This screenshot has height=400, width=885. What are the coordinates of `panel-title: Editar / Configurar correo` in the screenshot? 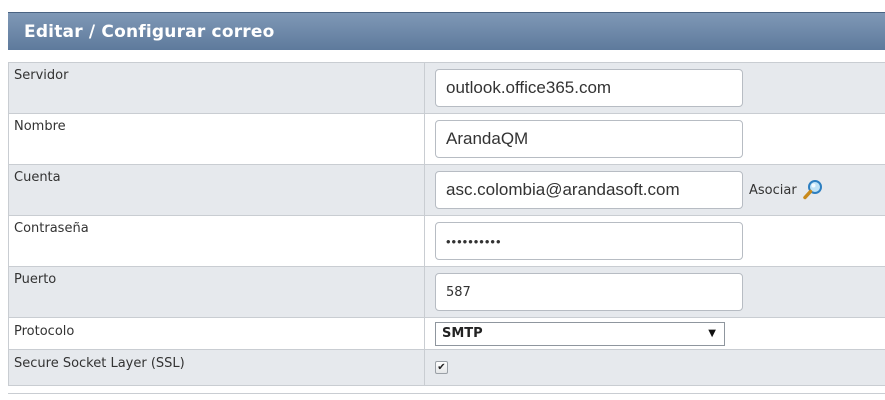 It's located at (149, 31).